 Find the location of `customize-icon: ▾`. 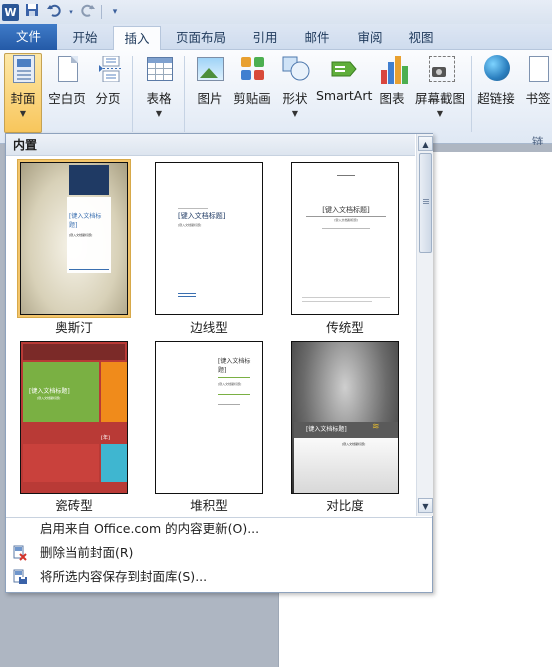

customize-icon: ▾ is located at coordinates (115, 12).